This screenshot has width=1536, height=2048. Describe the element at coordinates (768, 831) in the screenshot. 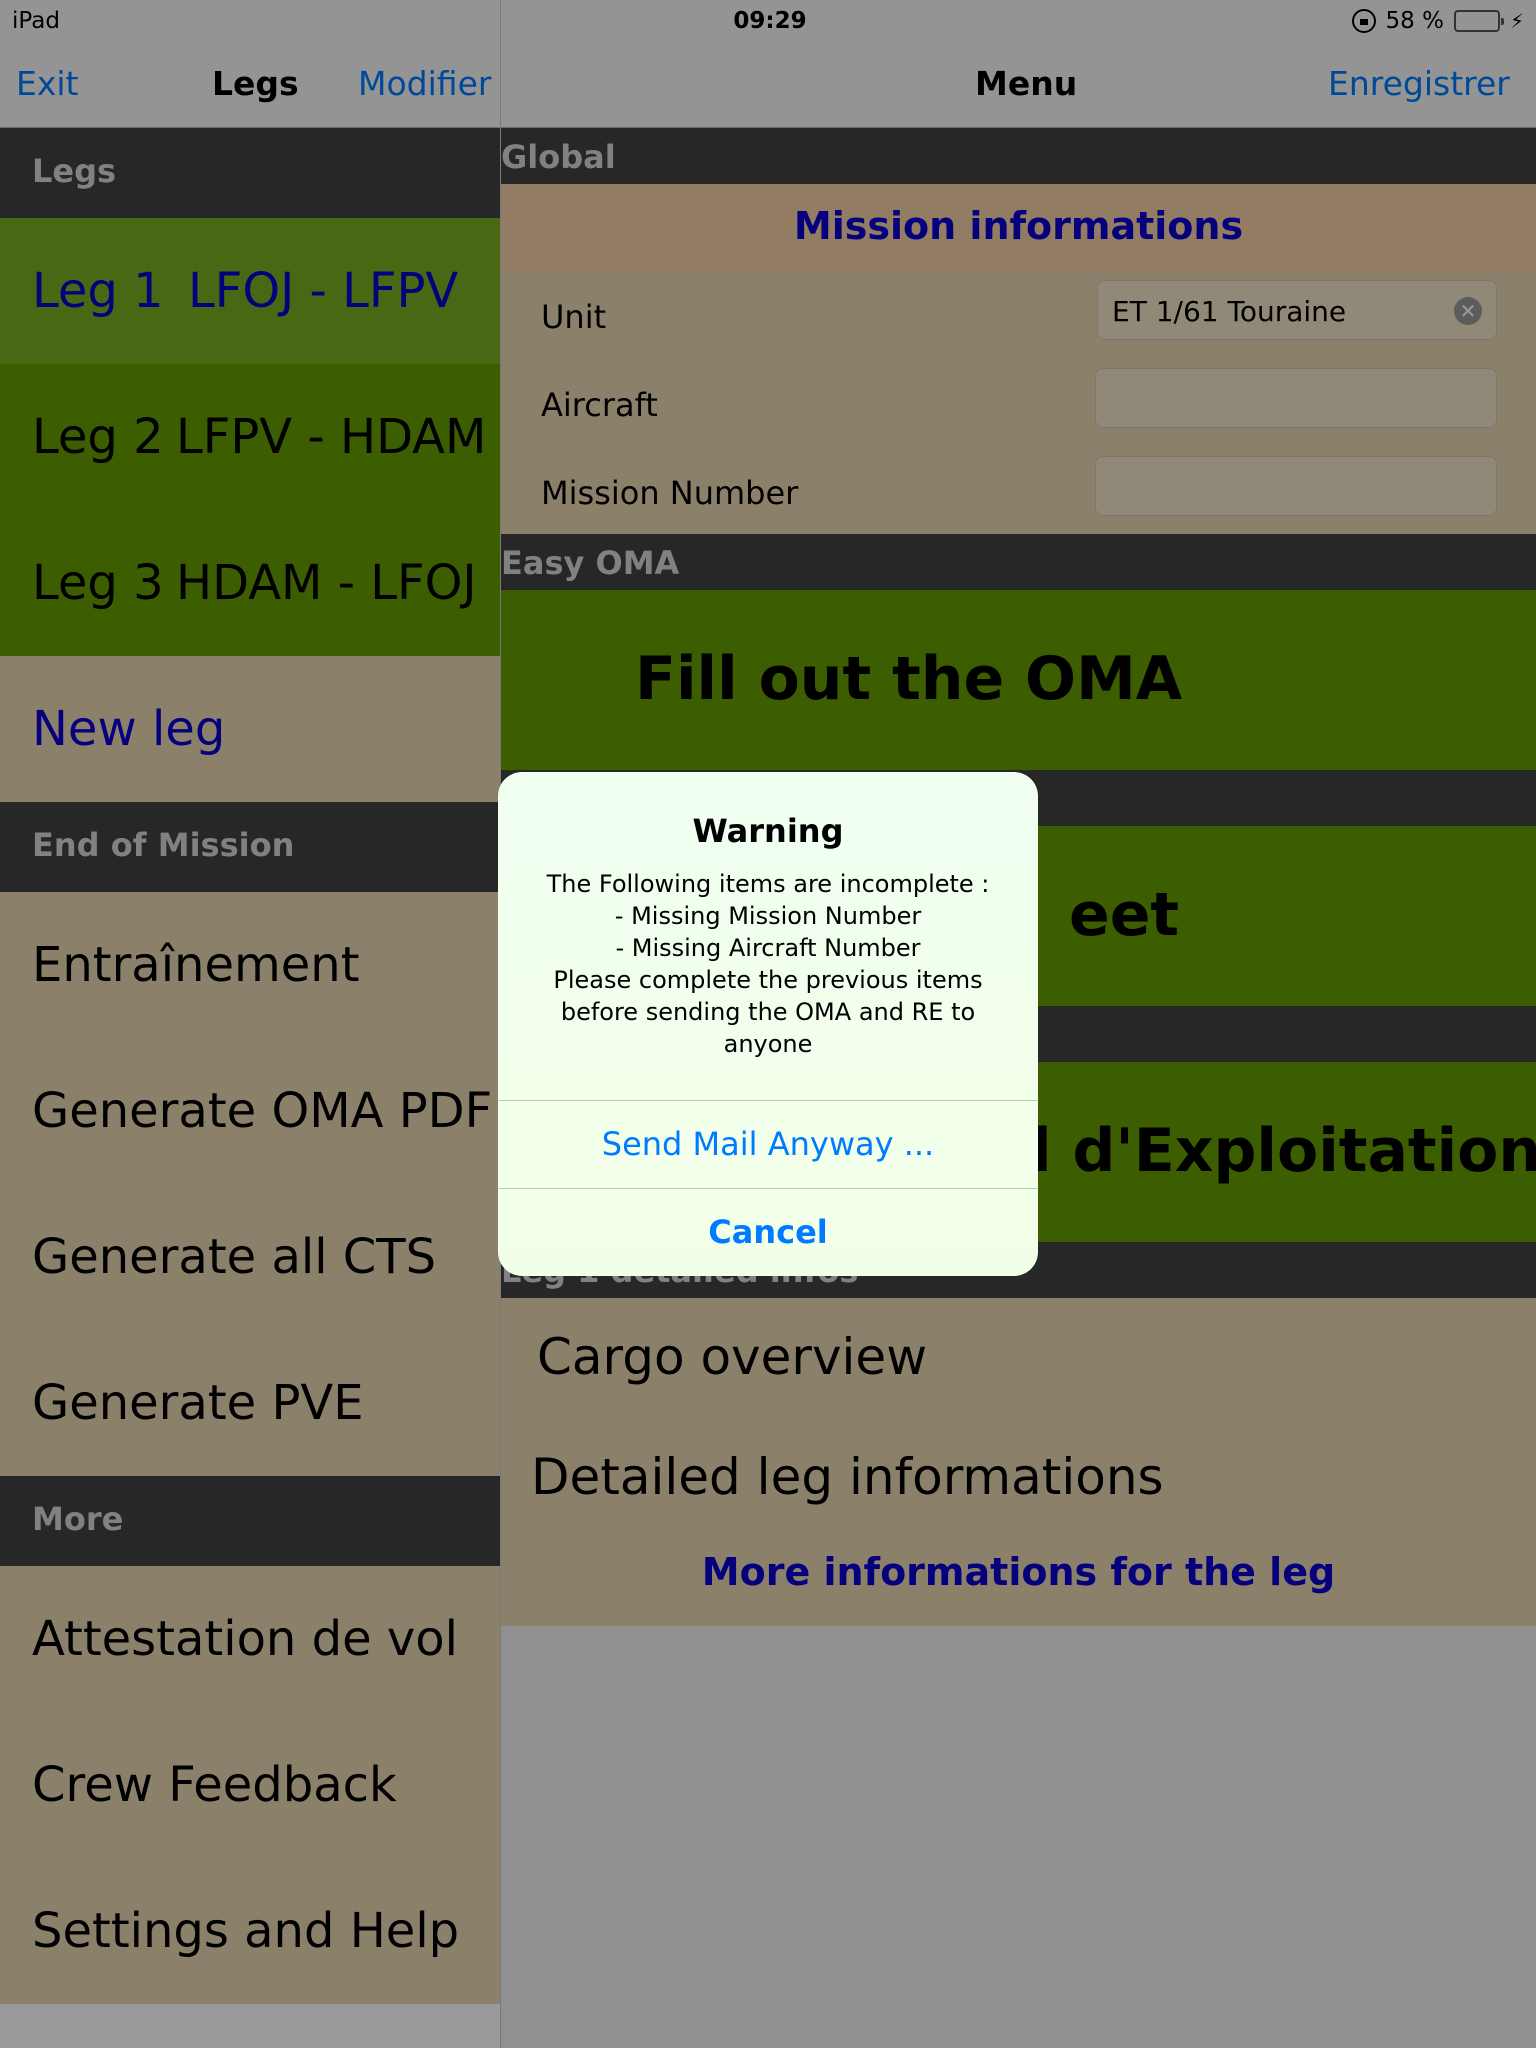

I see `alert-title: Warning` at that location.